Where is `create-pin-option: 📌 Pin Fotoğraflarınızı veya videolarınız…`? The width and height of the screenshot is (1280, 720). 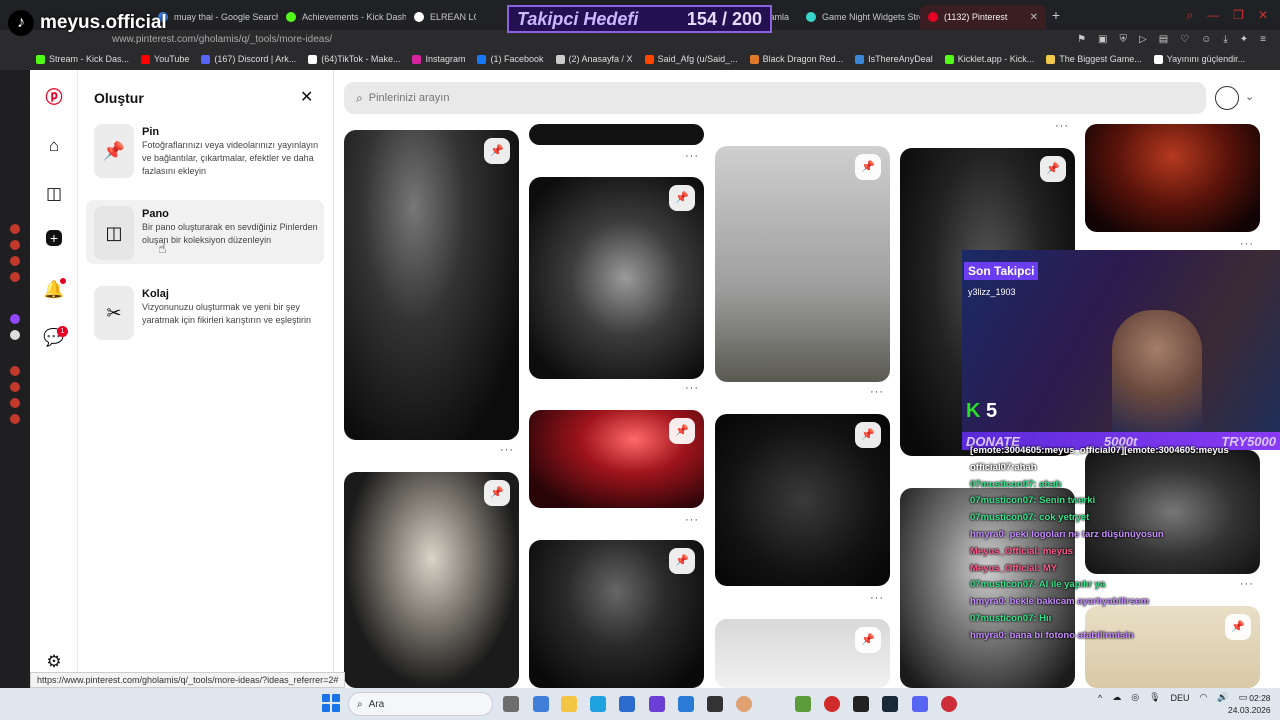
create-pin-option: 📌 Pin Fotoğraflarınızı veya videolarınız… is located at coordinates (205, 157).